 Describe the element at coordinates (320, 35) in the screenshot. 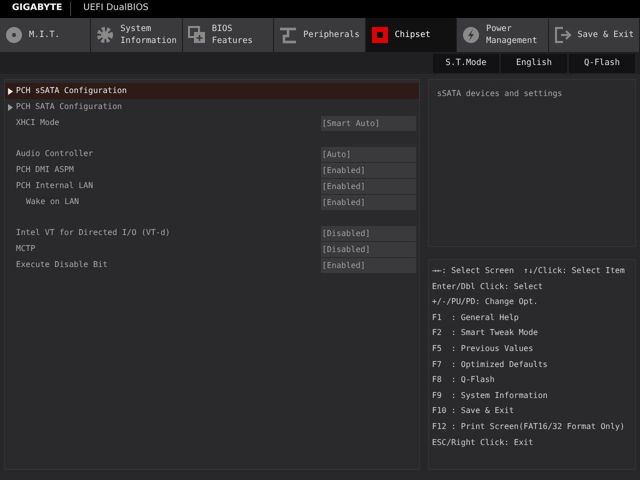

I see `menu-tab: Peripherals` at that location.